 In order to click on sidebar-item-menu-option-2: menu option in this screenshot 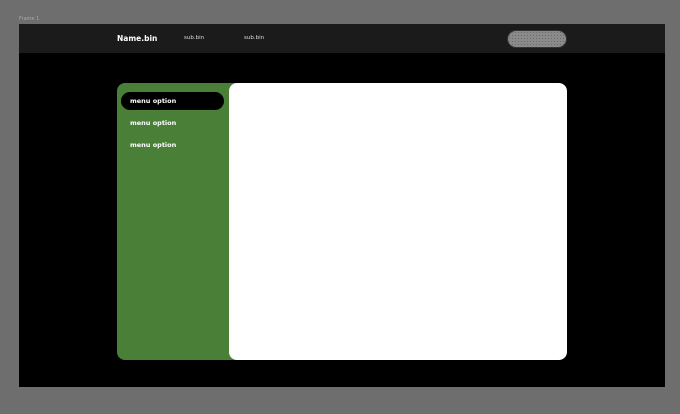, I will do `click(172, 123)`.